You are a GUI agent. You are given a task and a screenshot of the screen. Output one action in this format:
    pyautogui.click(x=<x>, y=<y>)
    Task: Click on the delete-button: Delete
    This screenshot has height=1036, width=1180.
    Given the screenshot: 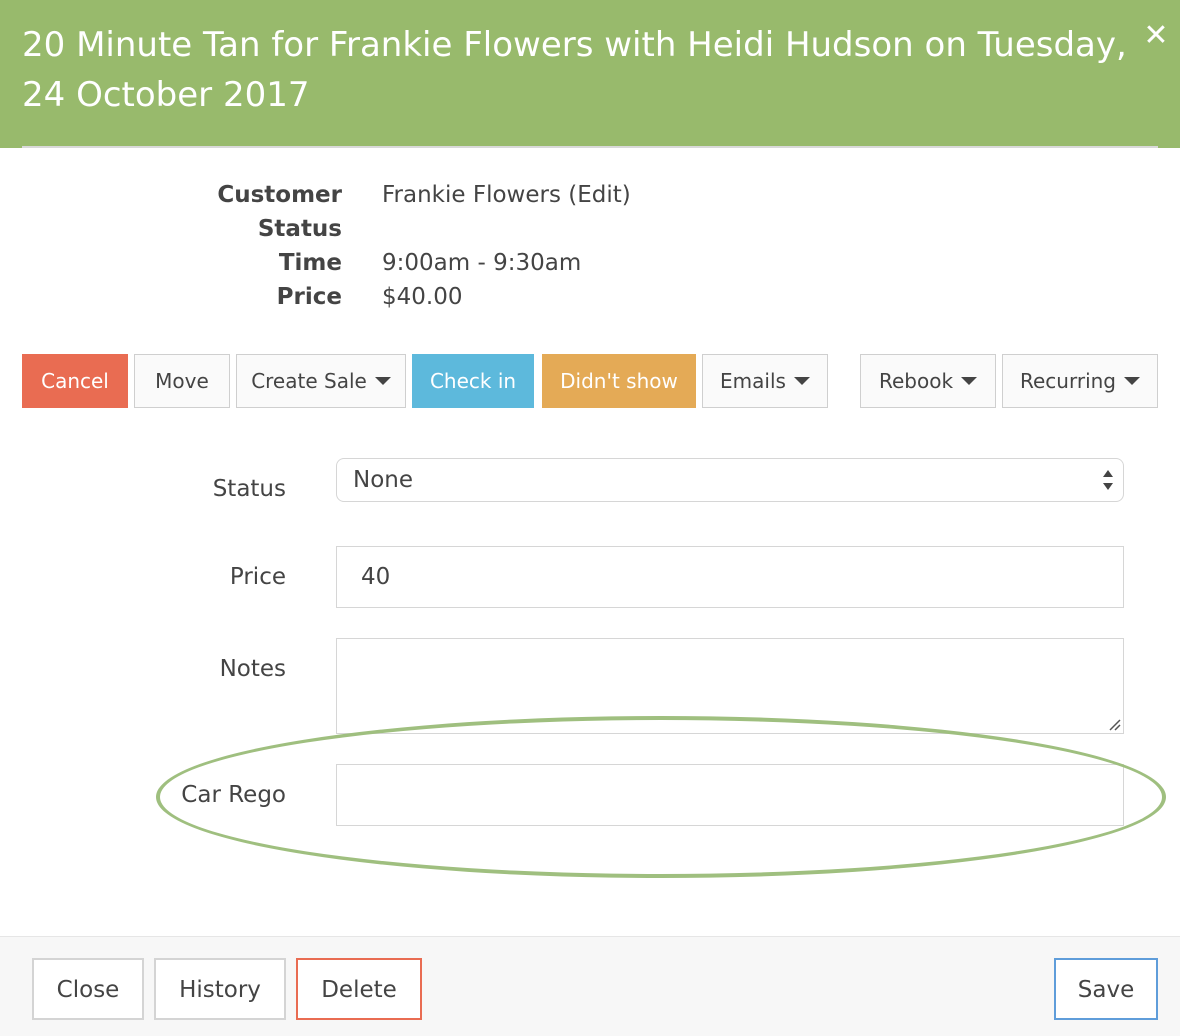 What is the action you would take?
    pyautogui.click(x=359, y=989)
    